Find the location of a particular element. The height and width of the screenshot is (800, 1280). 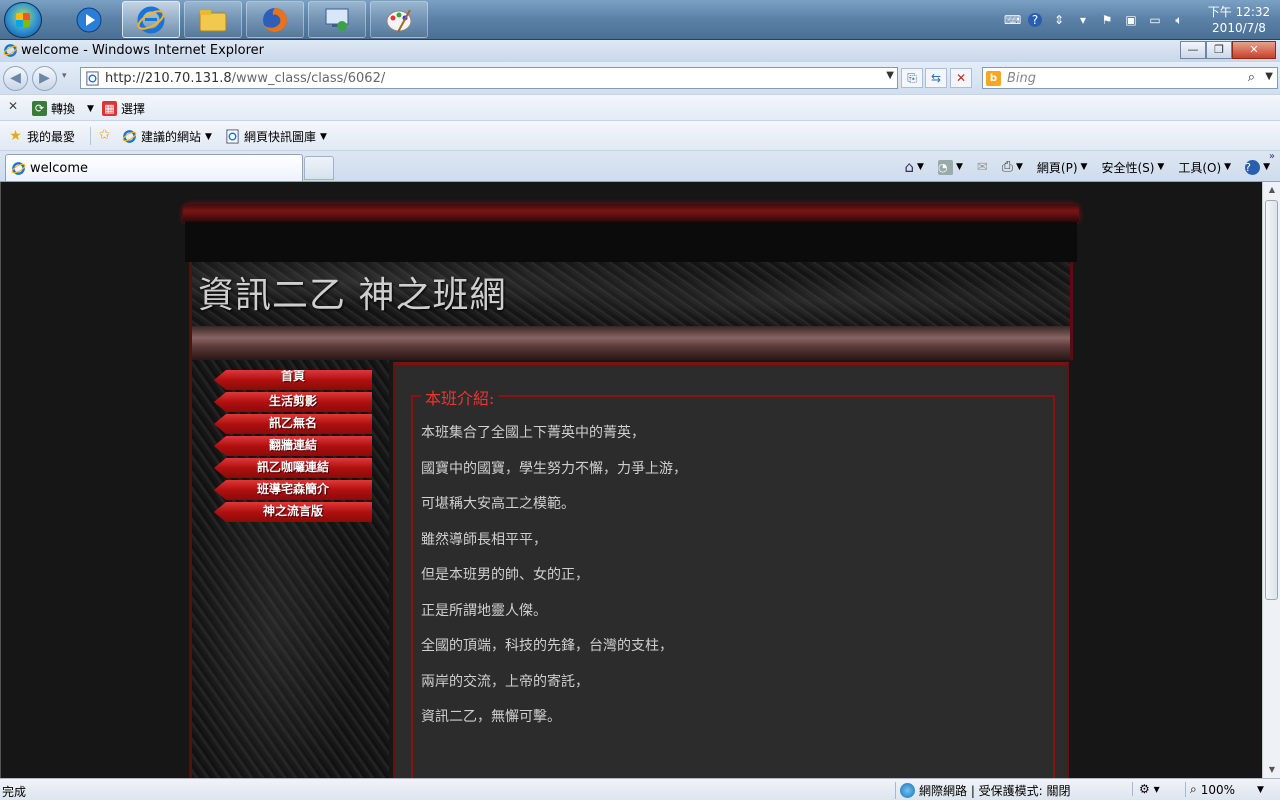

zoom-dropdown-icon: ▼ is located at coordinates (1260, 790).